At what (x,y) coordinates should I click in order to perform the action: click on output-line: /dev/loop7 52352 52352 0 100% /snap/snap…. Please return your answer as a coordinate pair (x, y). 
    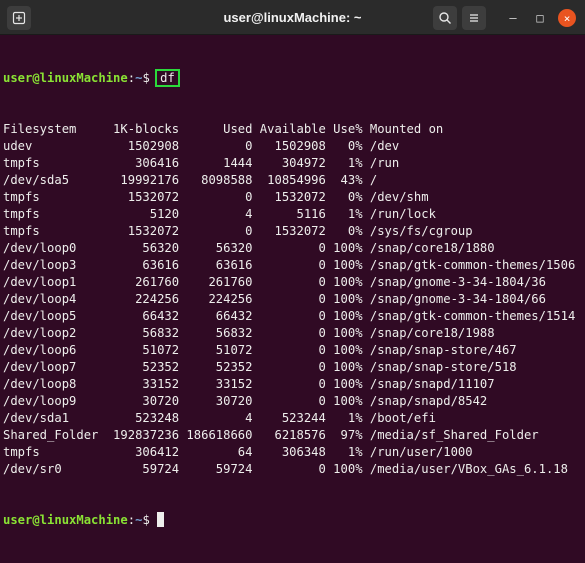
    Looking at the image, I should click on (260, 367).